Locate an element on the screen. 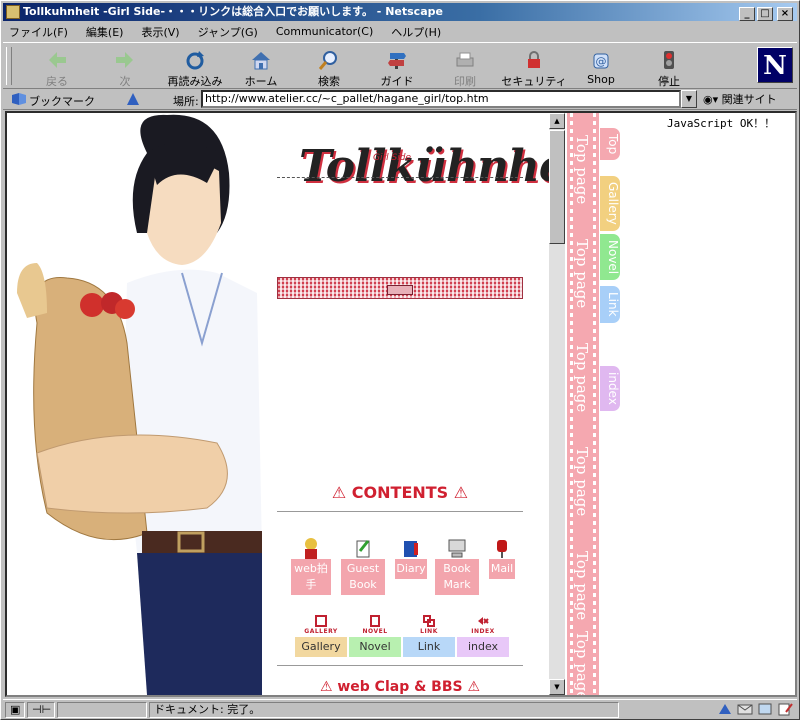 The image size is (800, 720). contents-divider is located at coordinates (400, 511).